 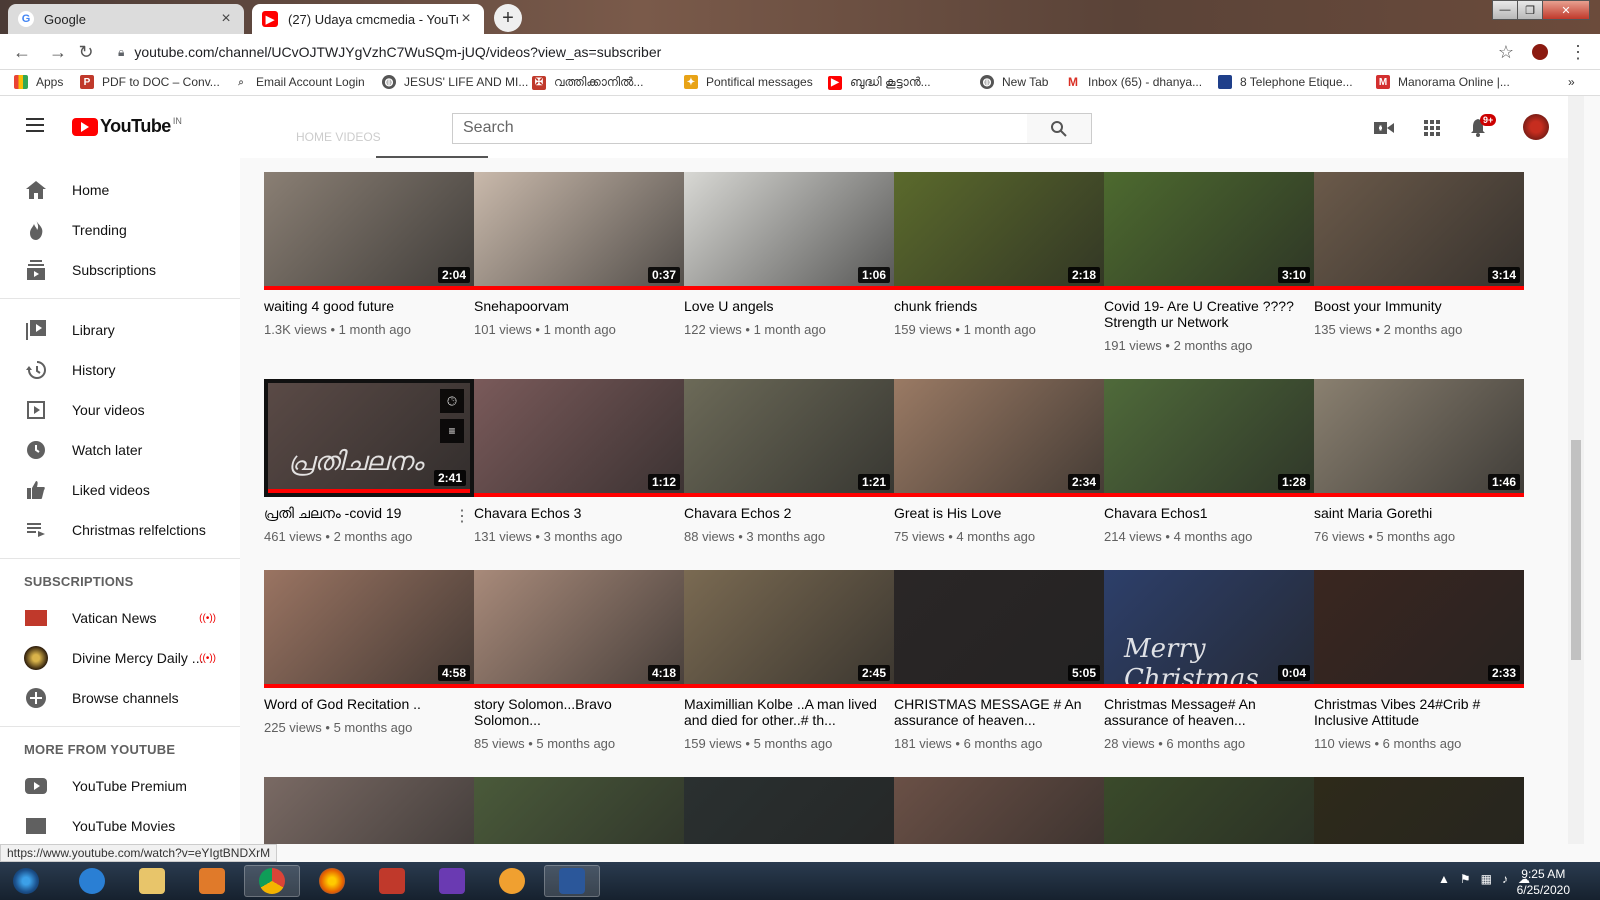 What do you see at coordinates (1530, 10) in the screenshot?
I see `maximize-button: ❐` at bounding box center [1530, 10].